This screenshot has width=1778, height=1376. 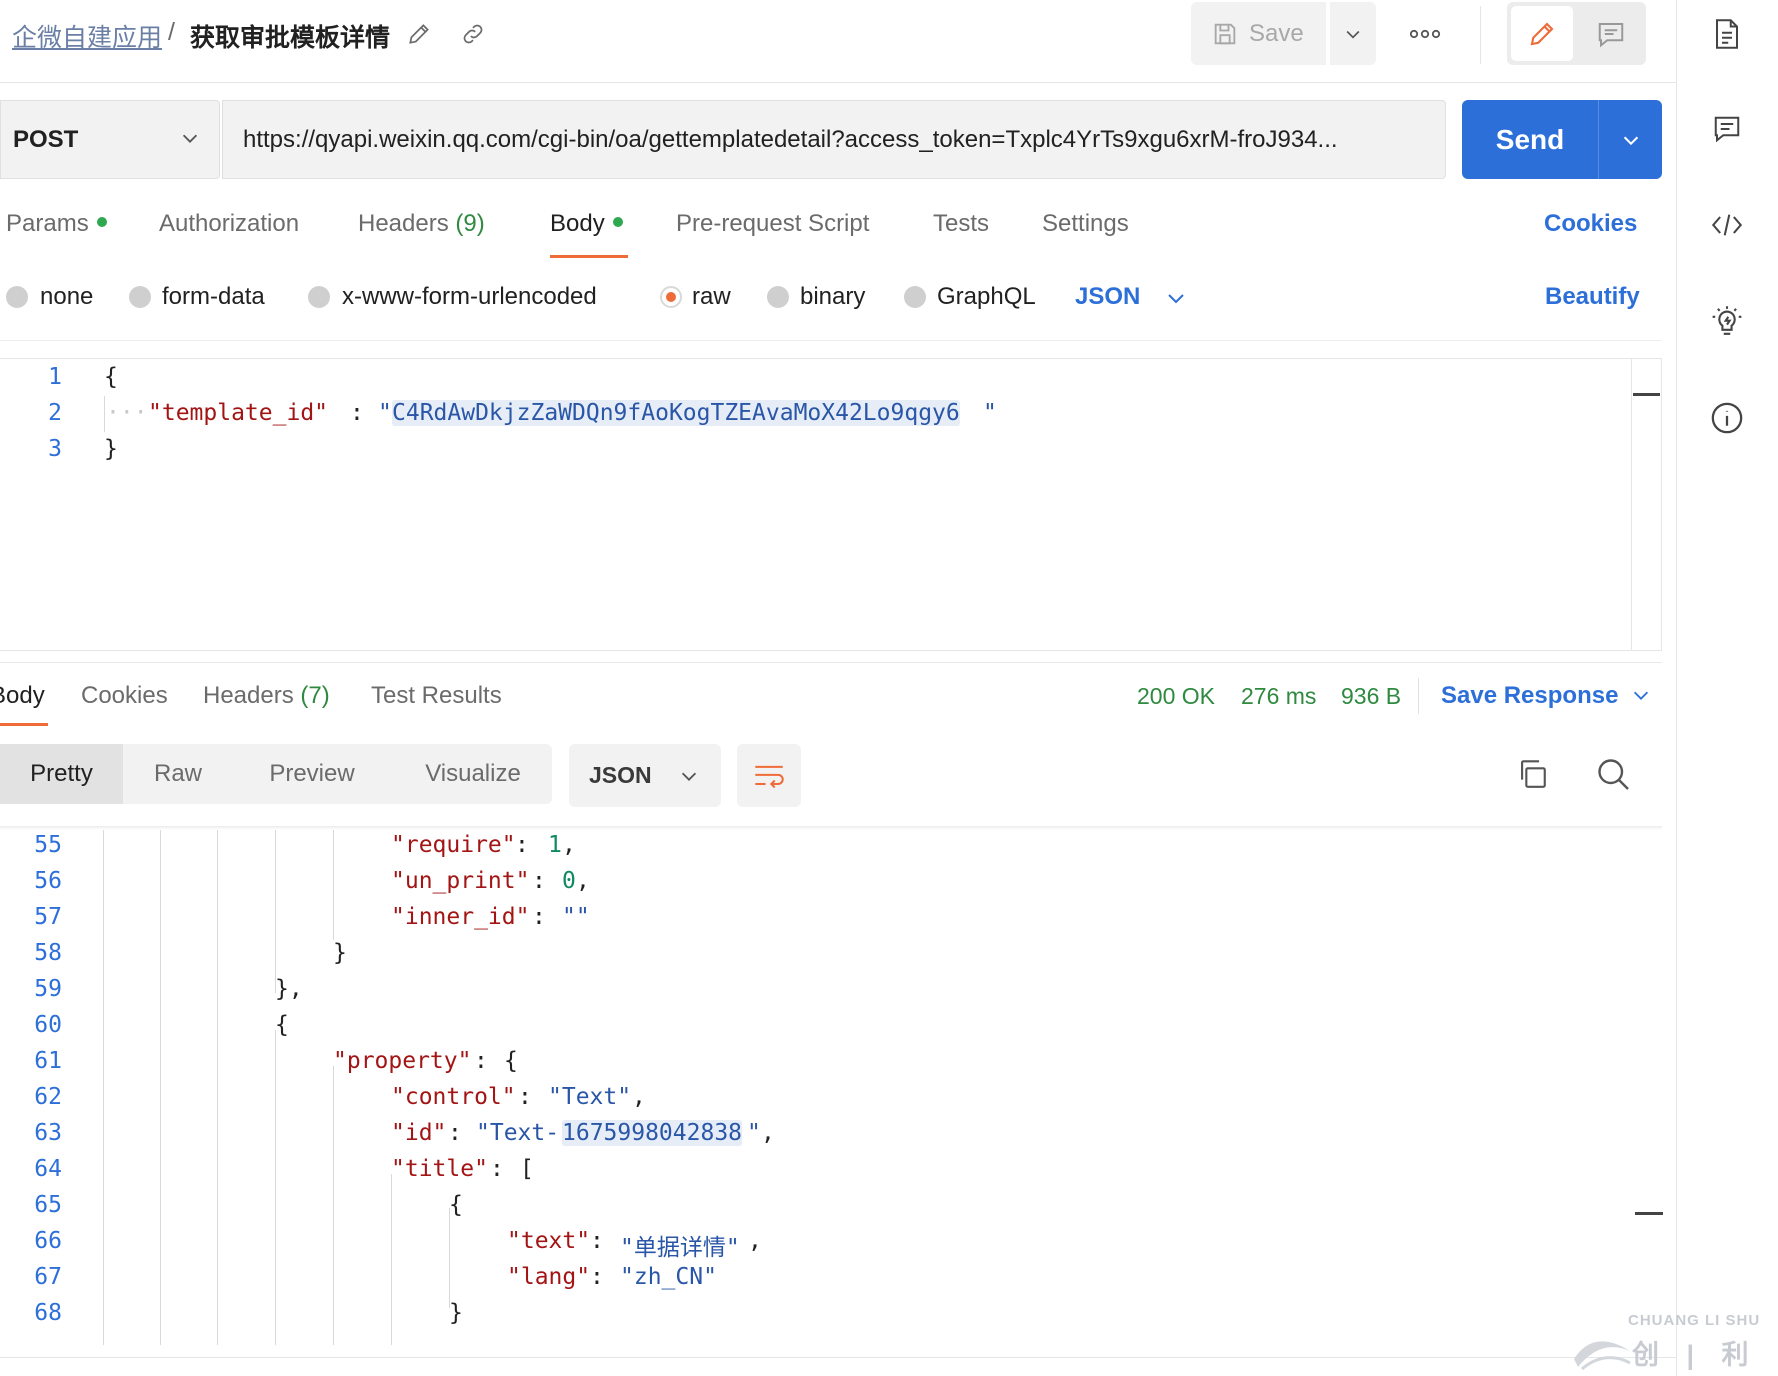 What do you see at coordinates (1727, 225) in the screenshot?
I see `code-snippet-icon` at bounding box center [1727, 225].